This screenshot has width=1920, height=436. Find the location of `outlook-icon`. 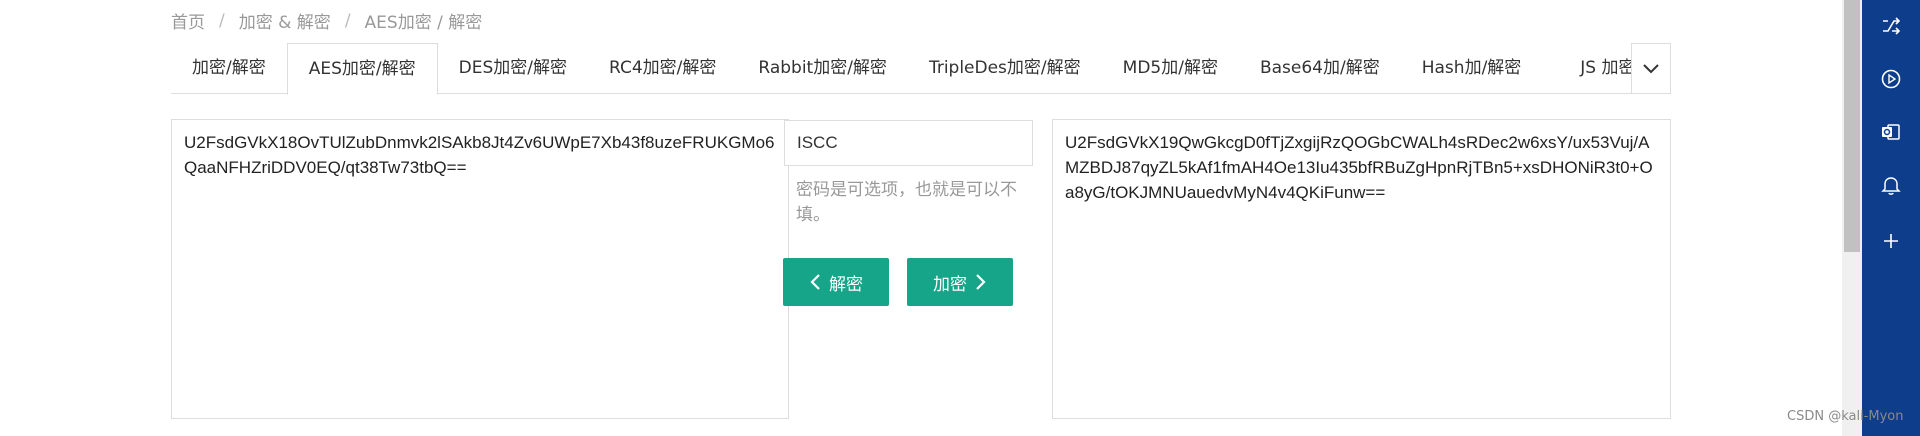

outlook-icon is located at coordinates (1891, 132).